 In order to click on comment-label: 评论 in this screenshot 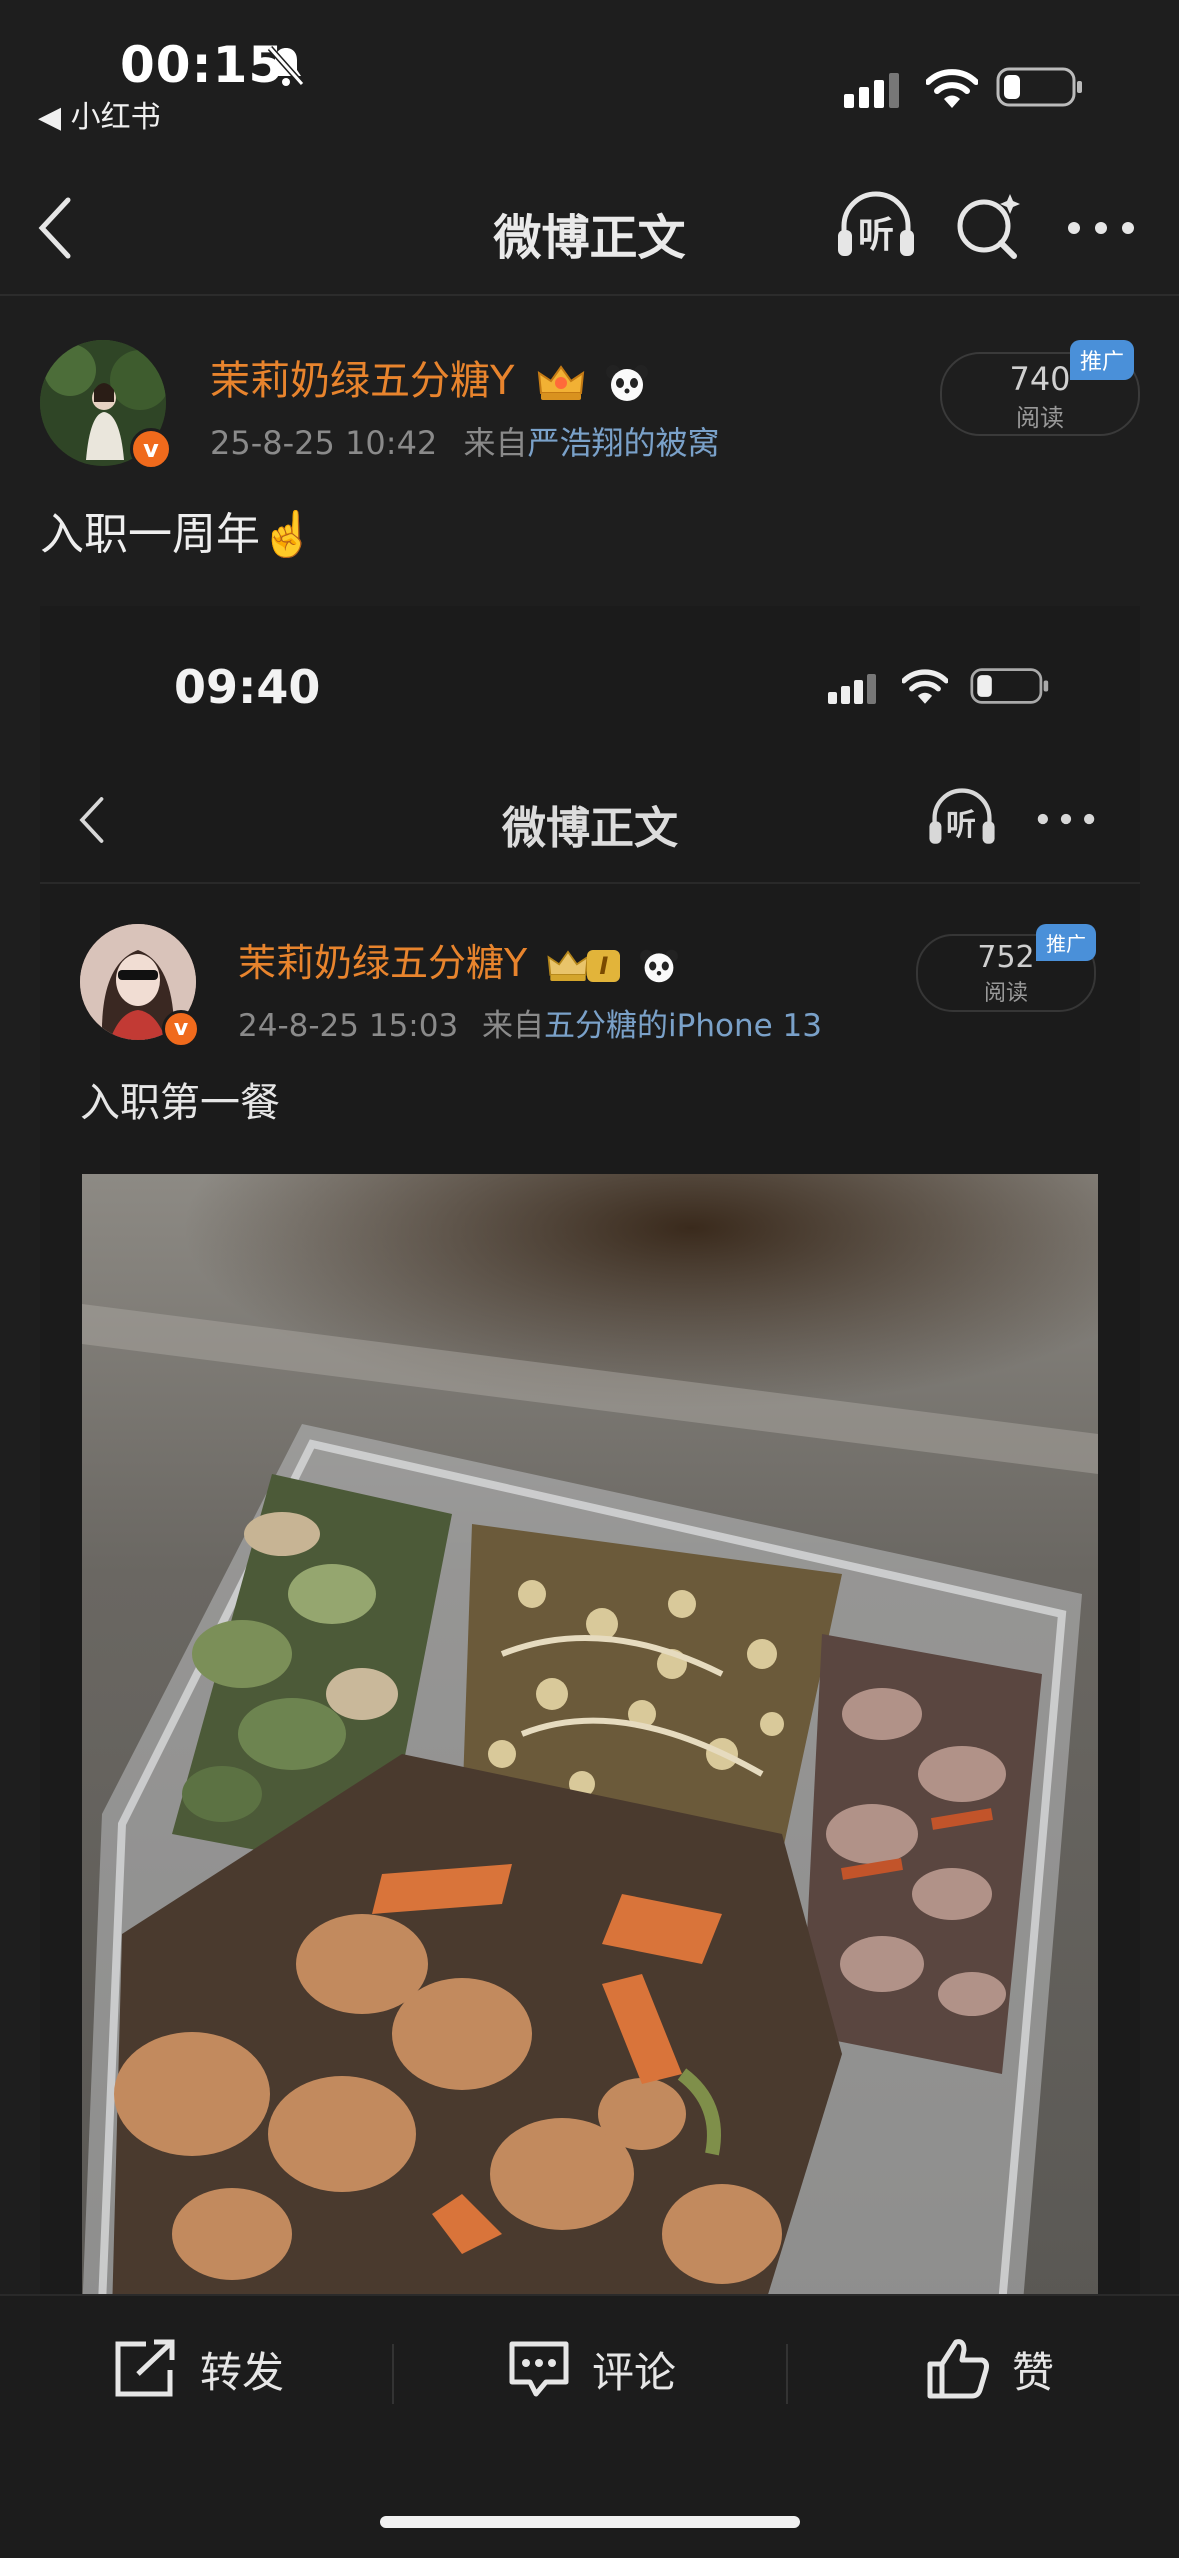, I will do `click(634, 2372)`.